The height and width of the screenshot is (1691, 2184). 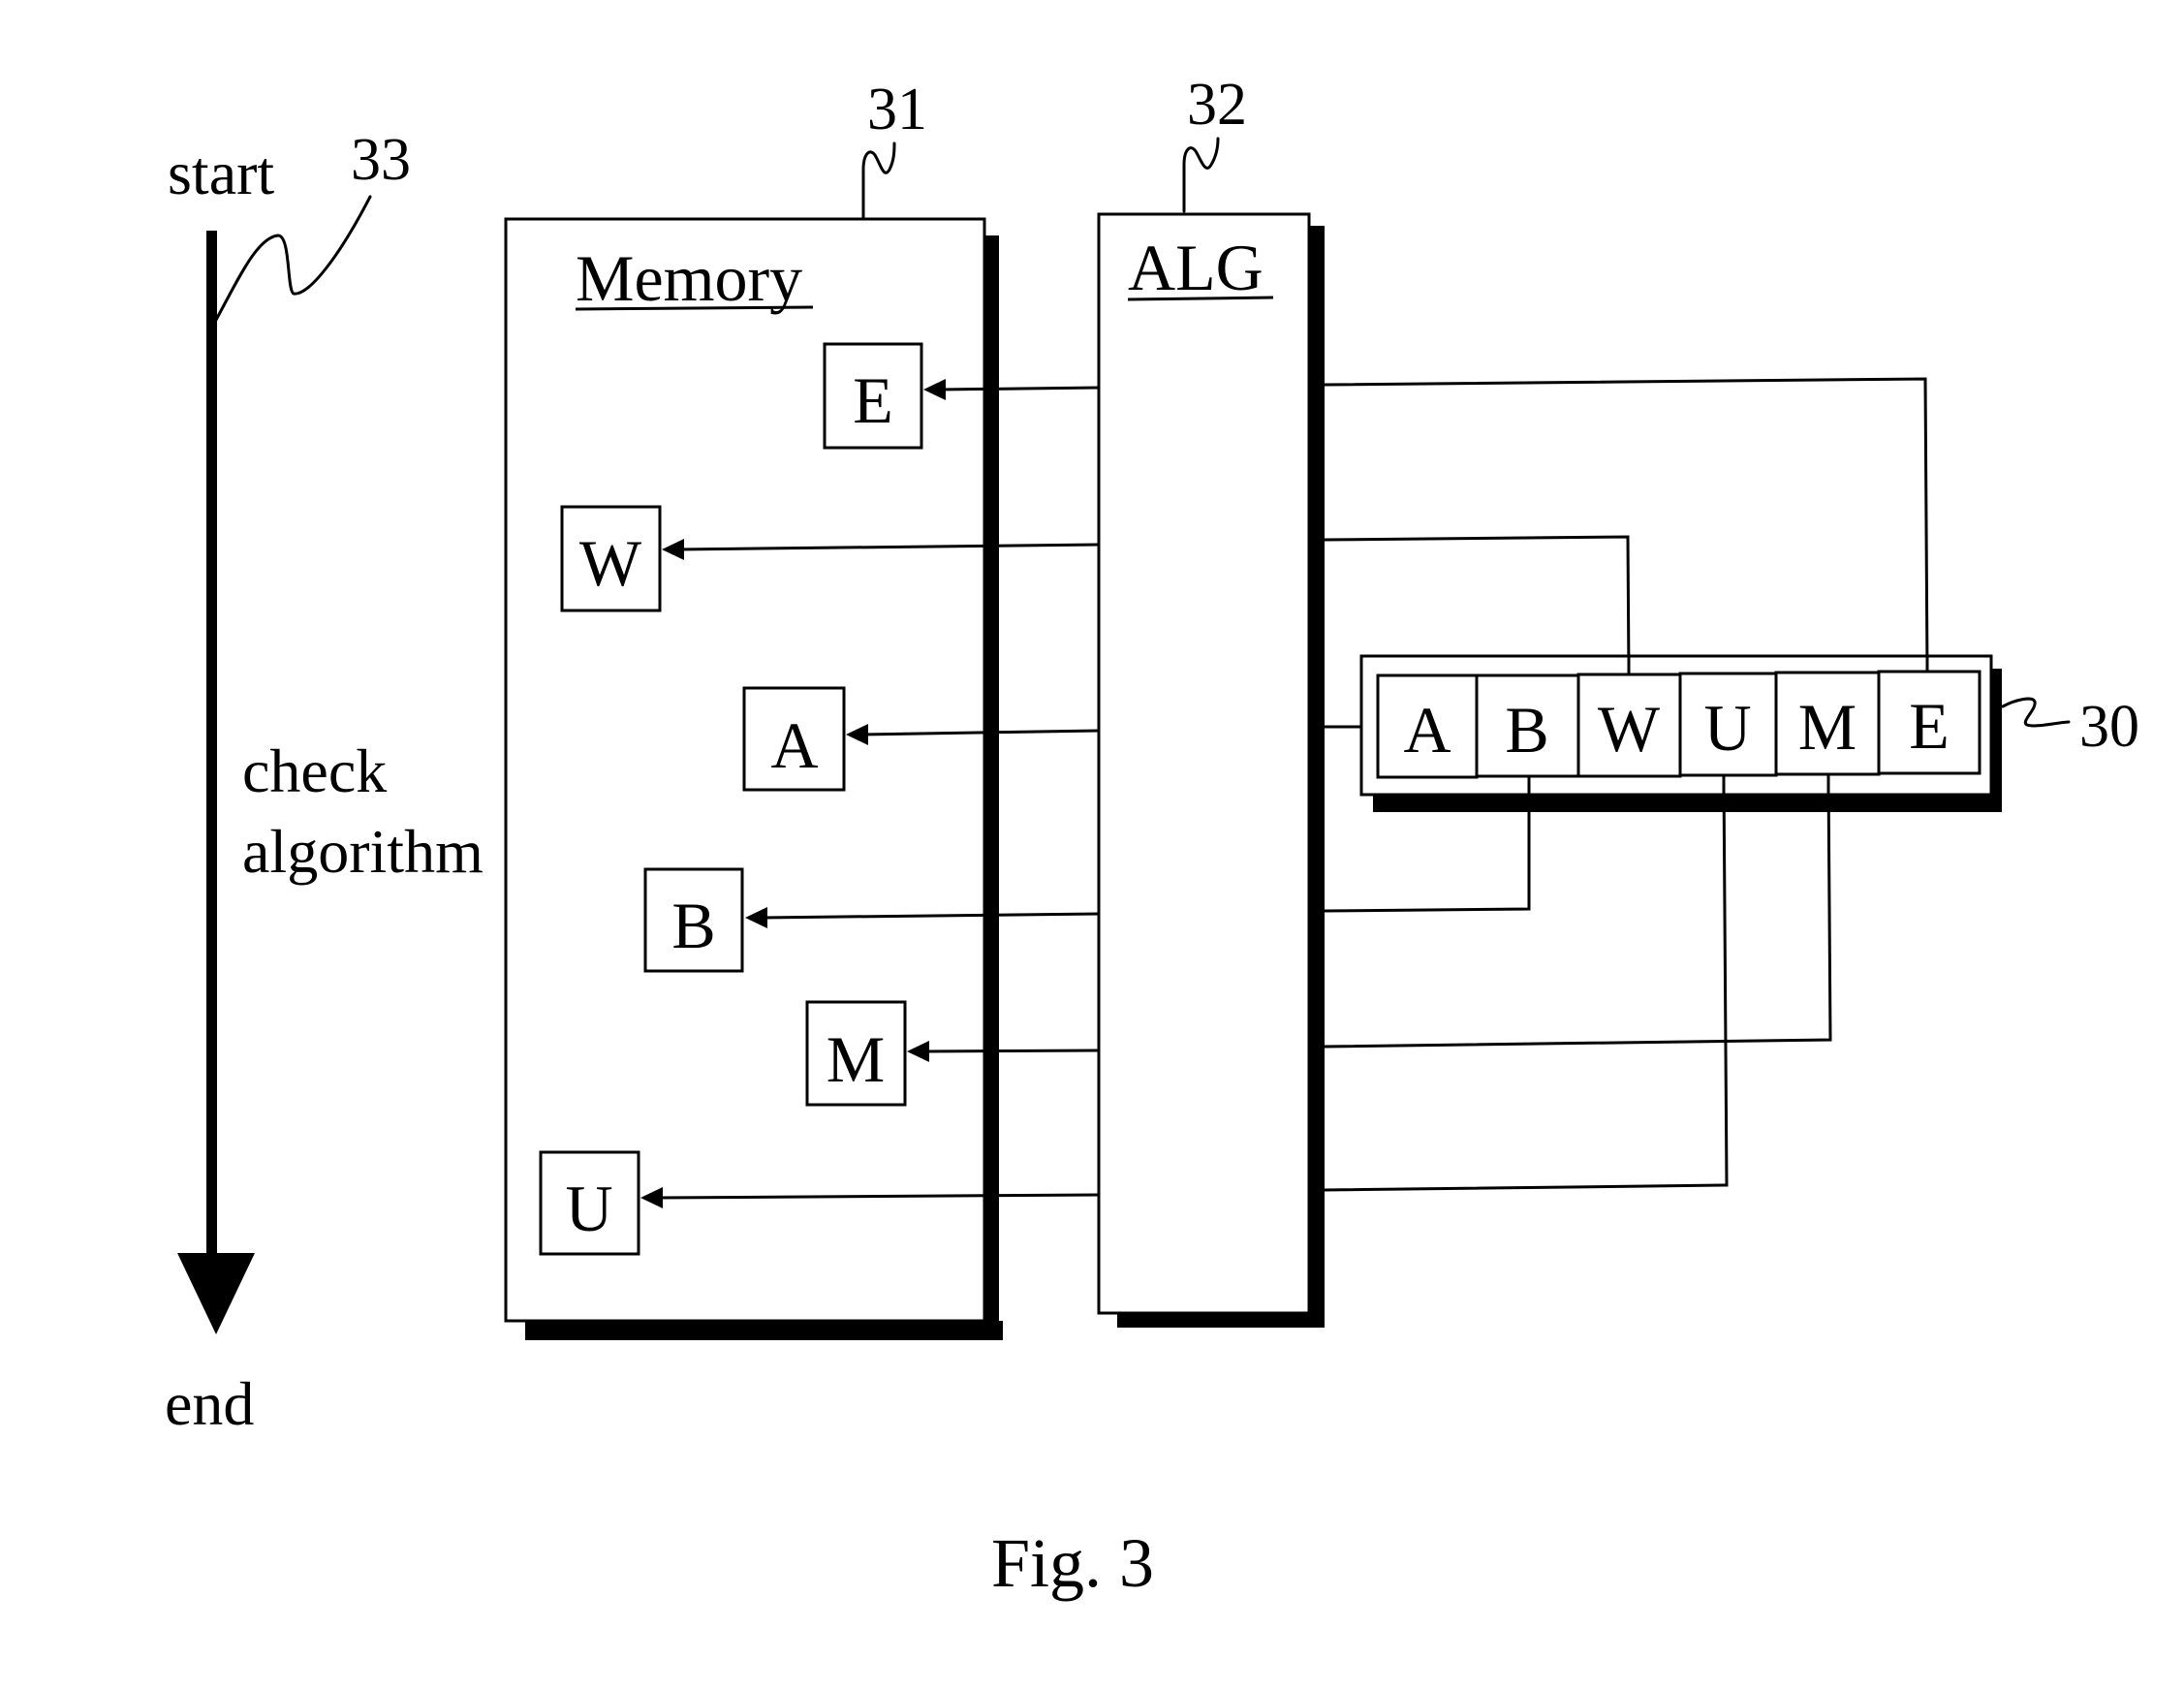 I want to click on sequence-cells: A B W U M E, so click(x=1679, y=724).